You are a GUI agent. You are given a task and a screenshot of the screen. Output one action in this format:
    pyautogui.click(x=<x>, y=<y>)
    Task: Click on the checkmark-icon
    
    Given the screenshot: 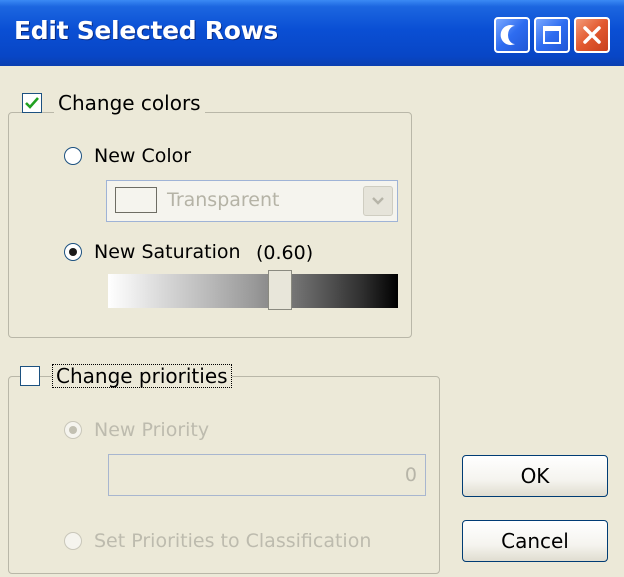 What is the action you would take?
    pyautogui.click(x=32, y=103)
    